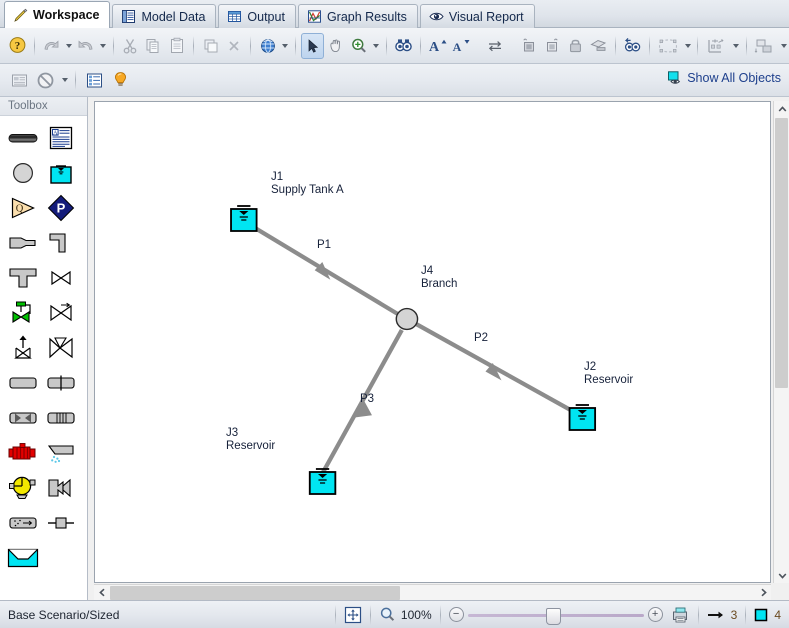  I want to click on pipe-label-P1: P1, so click(324, 245).